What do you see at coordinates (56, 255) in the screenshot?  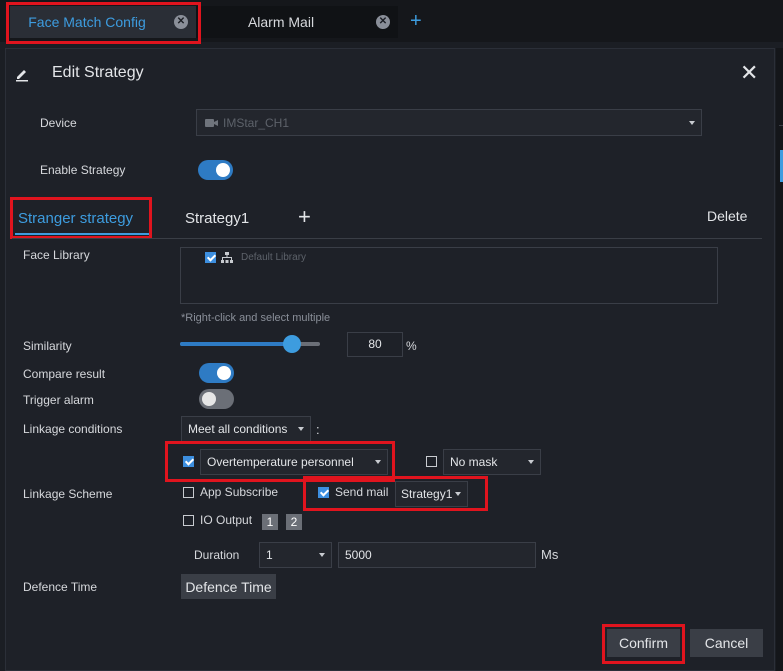 I see `face-library-label: Face Library` at bounding box center [56, 255].